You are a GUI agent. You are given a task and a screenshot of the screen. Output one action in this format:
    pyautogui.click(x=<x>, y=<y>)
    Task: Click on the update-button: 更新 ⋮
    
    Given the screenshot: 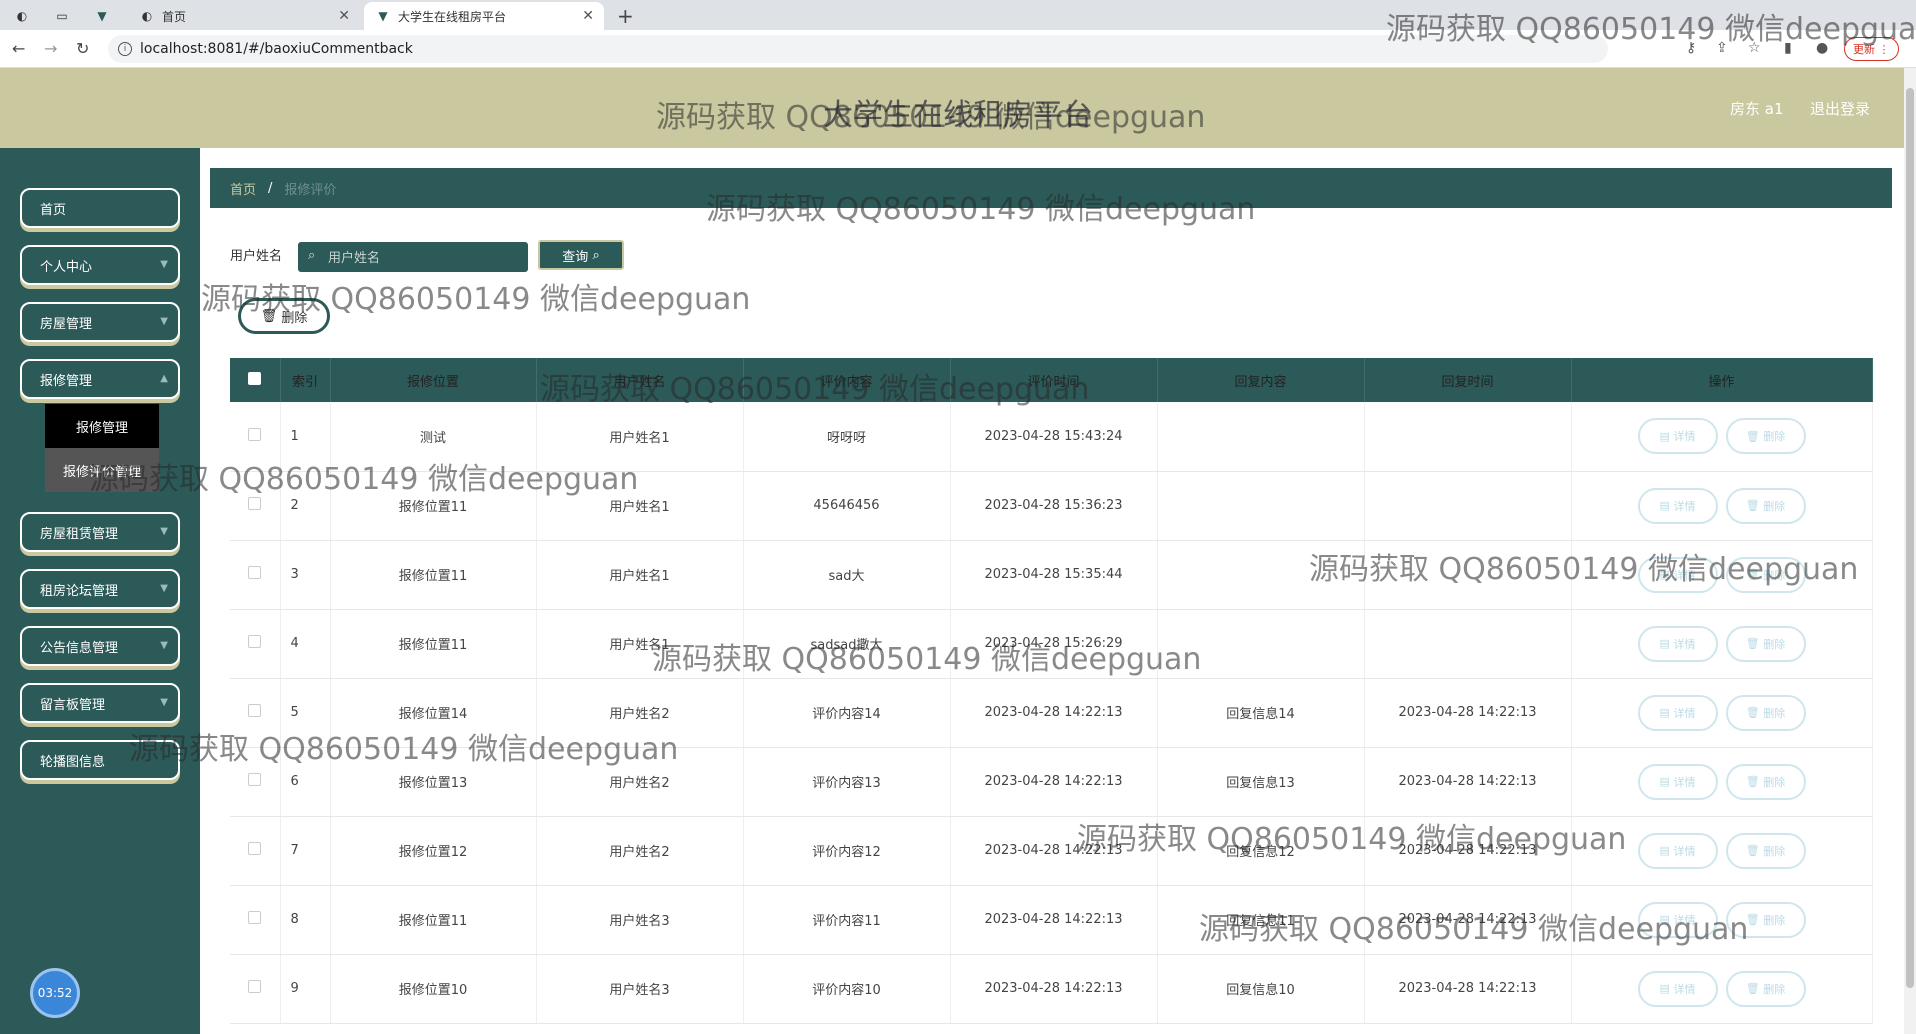 What is the action you would take?
    pyautogui.click(x=1871, y=49)
    